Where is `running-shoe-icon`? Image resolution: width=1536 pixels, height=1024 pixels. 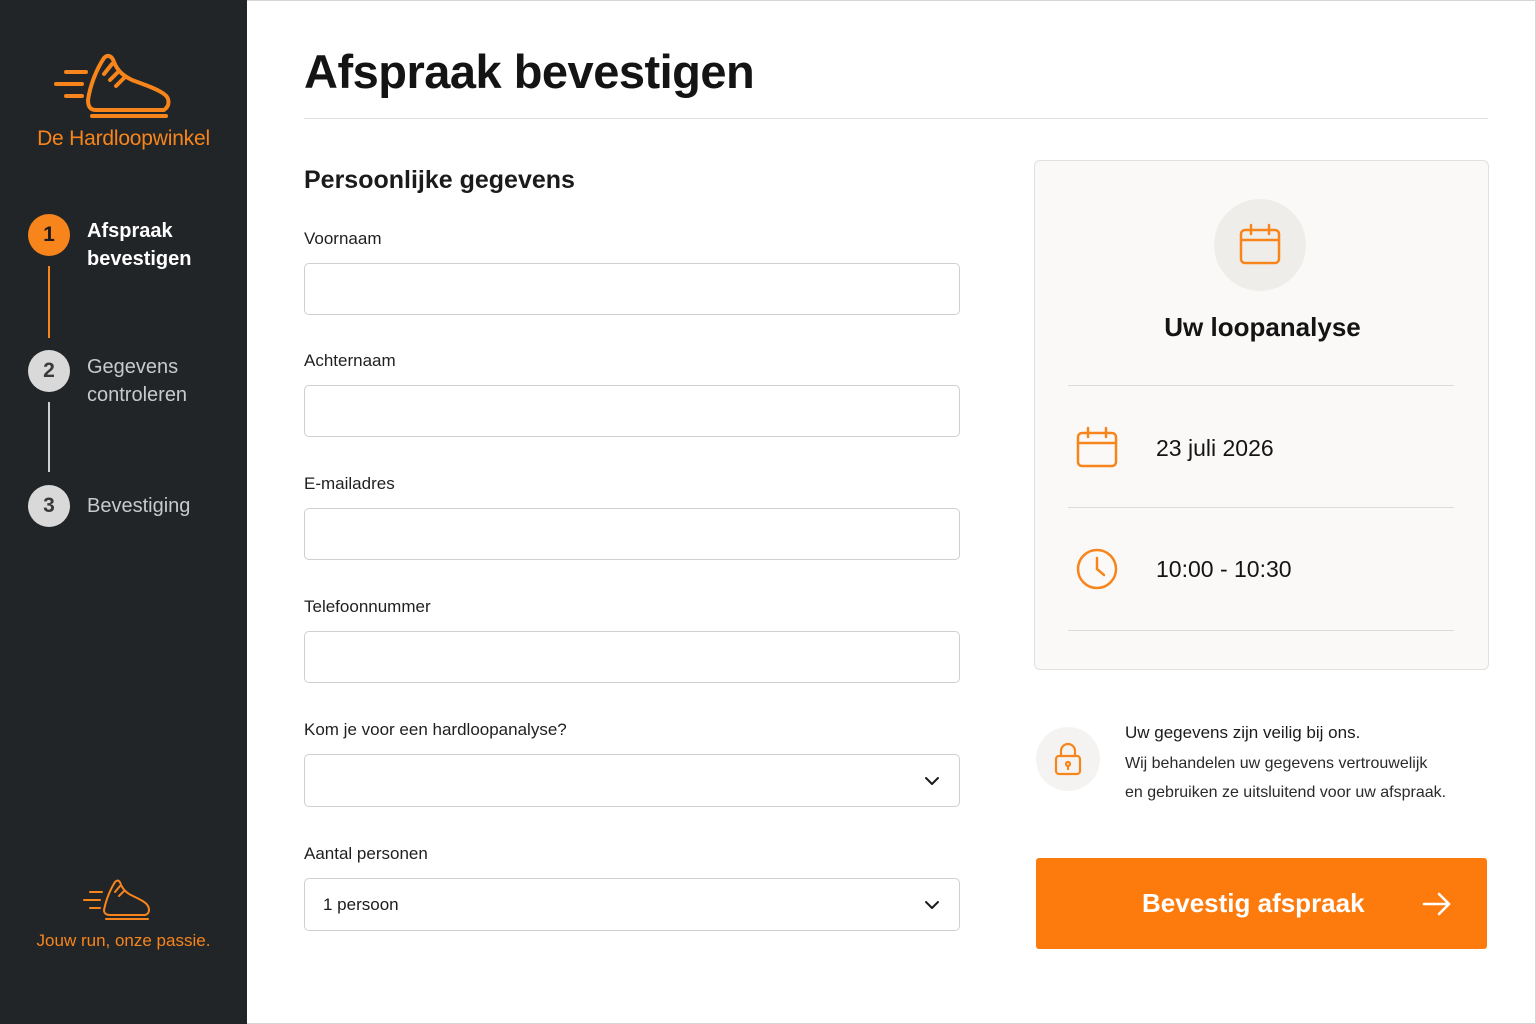
running-shoe-icon is located at coordinates (116, 899).